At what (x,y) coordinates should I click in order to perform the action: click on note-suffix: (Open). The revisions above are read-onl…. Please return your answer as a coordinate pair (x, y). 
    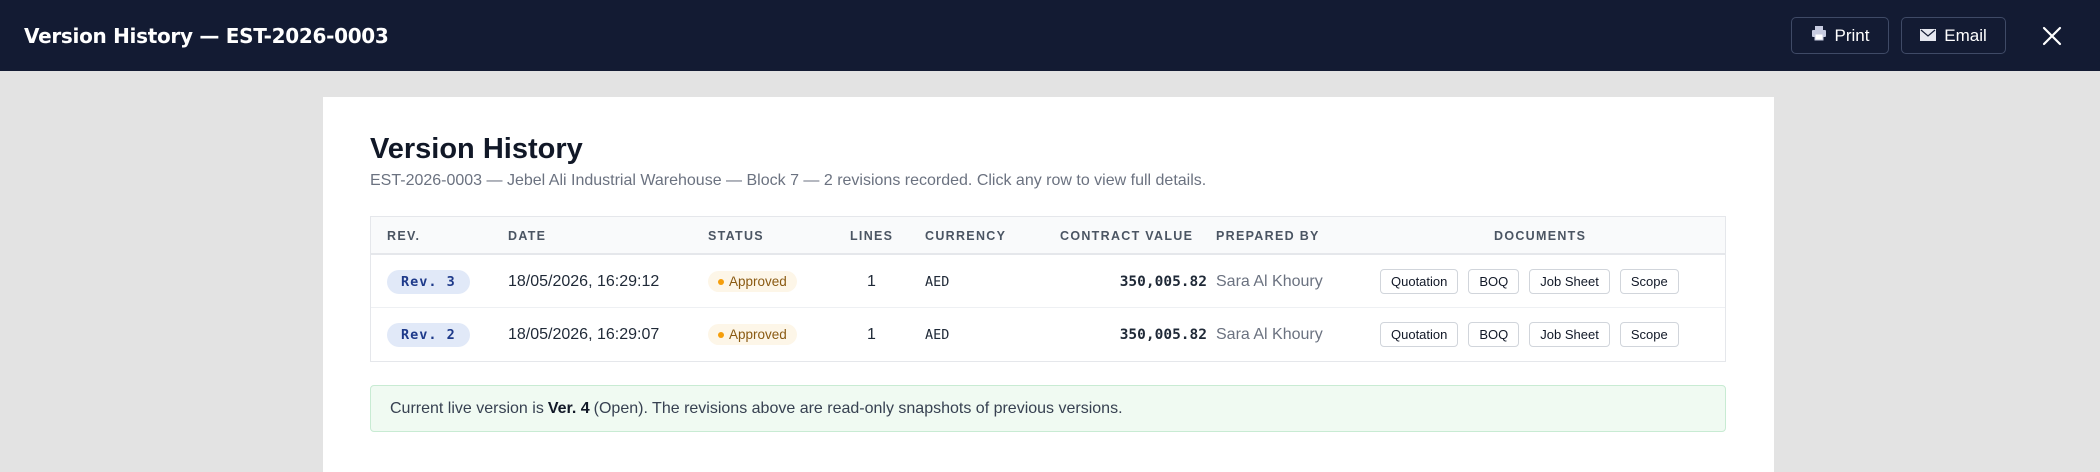
    Looking at the image, I should click on (858, 408).